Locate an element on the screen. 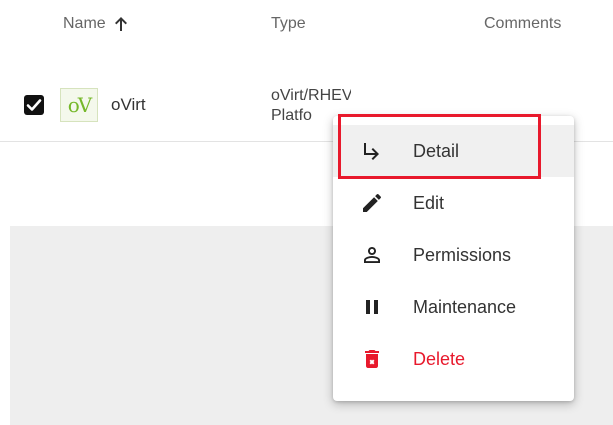  column-header-comments-label: Comments is located at coordinates (523, 23).